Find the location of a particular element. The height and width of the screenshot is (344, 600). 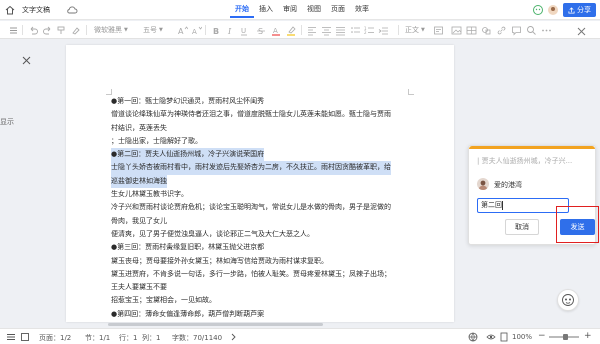

align-left-icon is located at coordinates (312, 30).